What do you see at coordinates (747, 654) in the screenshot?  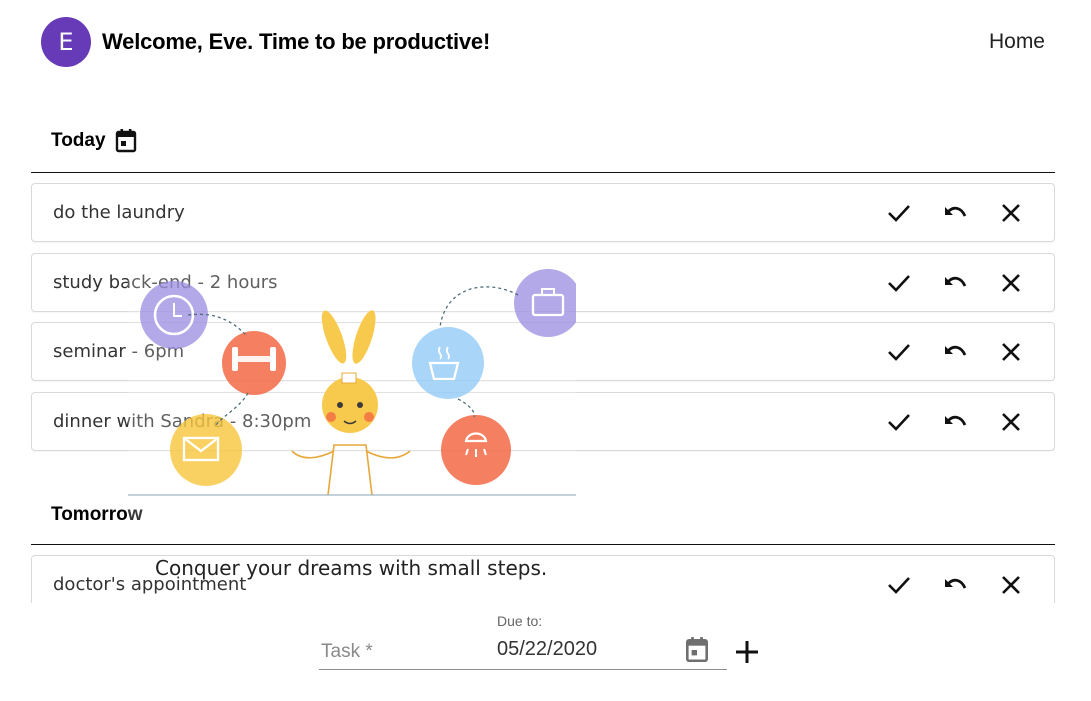 I see `plus-icon` at bounding box center [747, 654].